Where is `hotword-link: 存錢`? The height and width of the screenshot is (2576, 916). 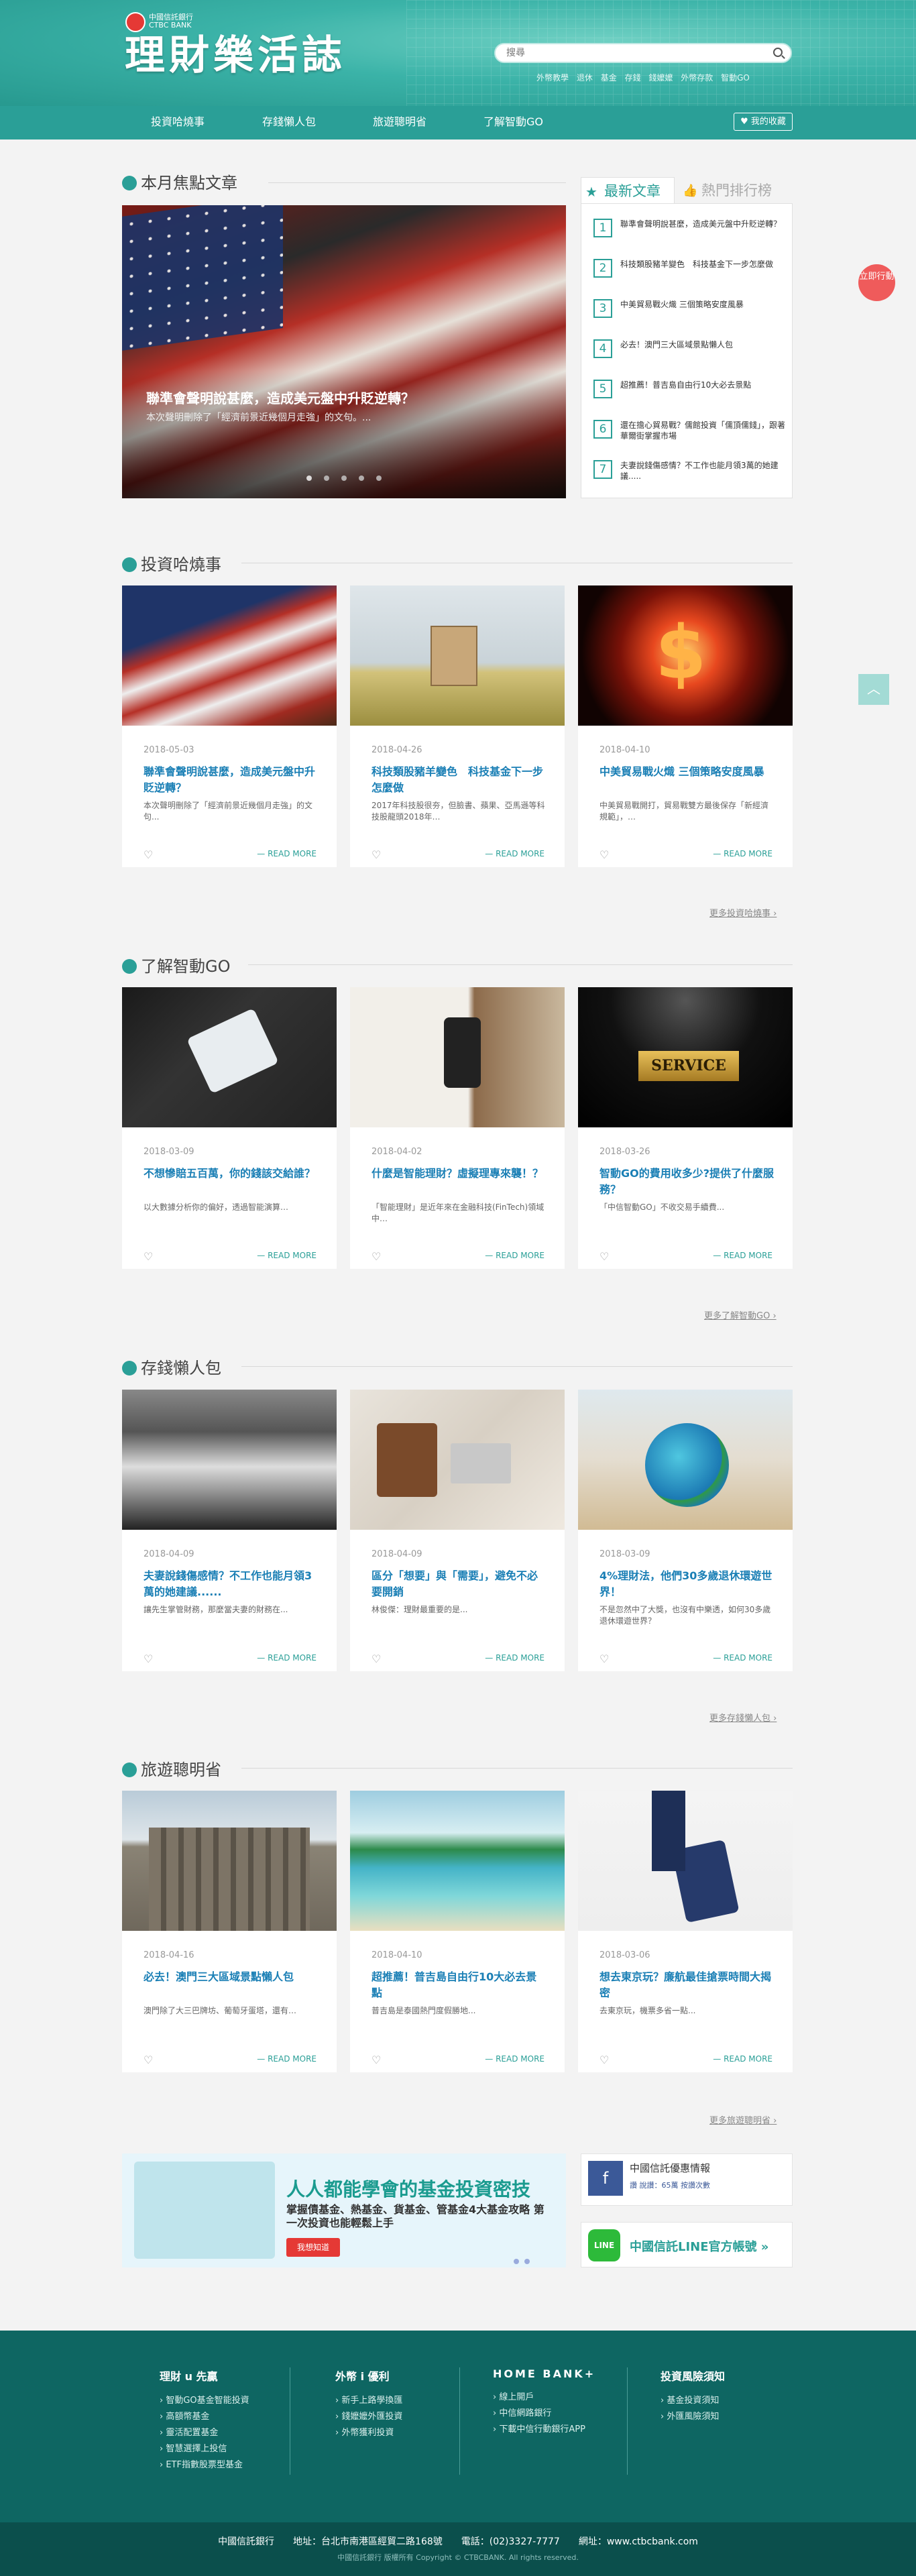 hotword-link: 存錢 is located at coordinates (633, 77).